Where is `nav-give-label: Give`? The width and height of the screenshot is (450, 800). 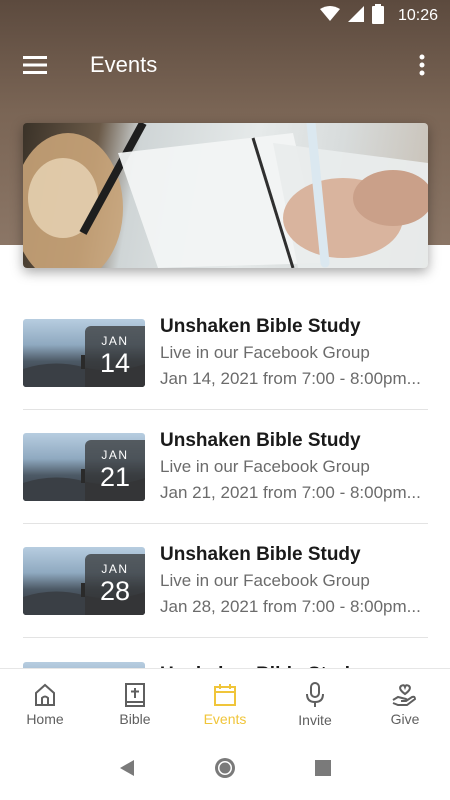
nav-give-label: Give is located at coordinates (405, 718).